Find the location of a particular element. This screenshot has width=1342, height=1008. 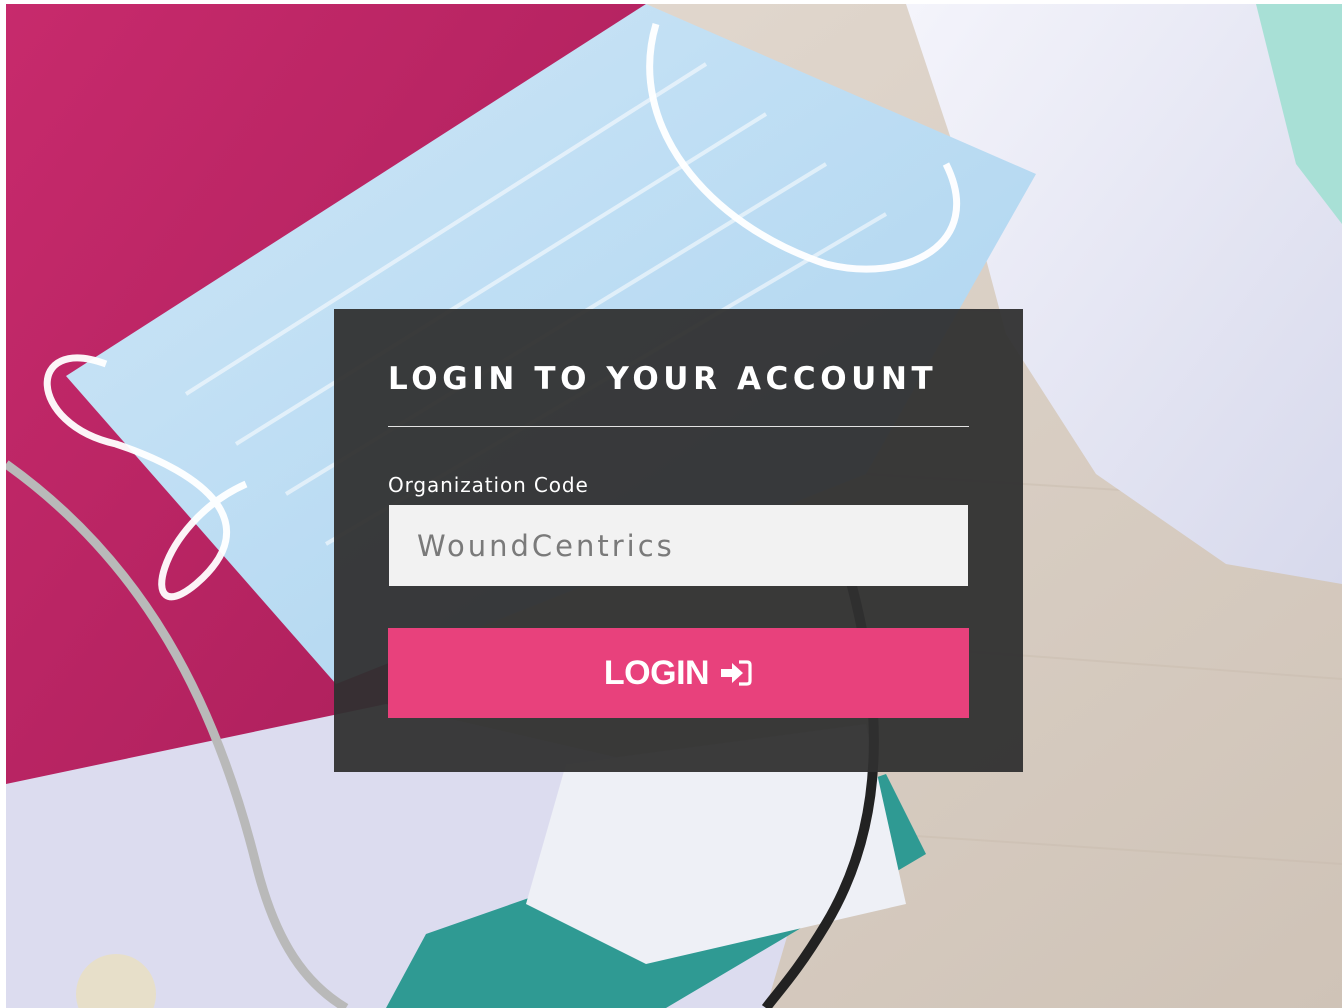

organization-code-input is located at coordinates (678, 545).